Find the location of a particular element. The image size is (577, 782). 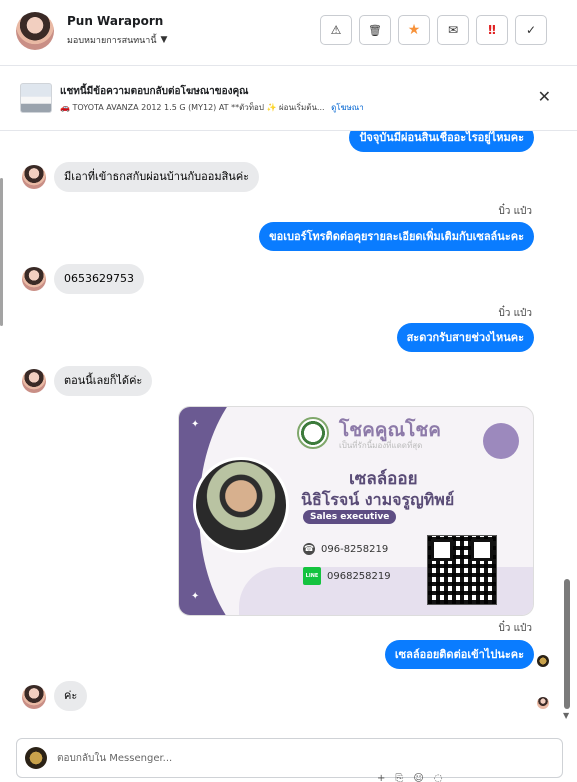

delete-button: 🗑 is located at coordinates (375, 30).